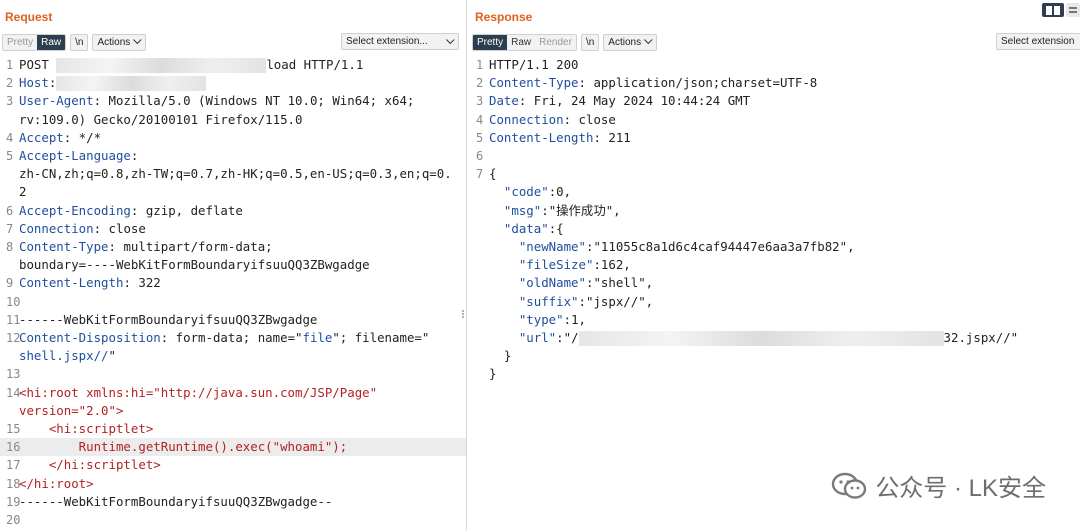  Describe the element at coordinates (13, 465) in the screenshot. I see `line-number: 17` at that location.